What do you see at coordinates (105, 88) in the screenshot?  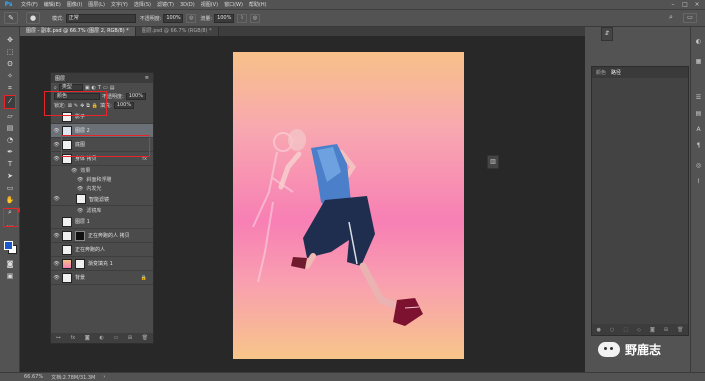 I see `filter-shape-icon: ▭` at bounding box center [105, 88].